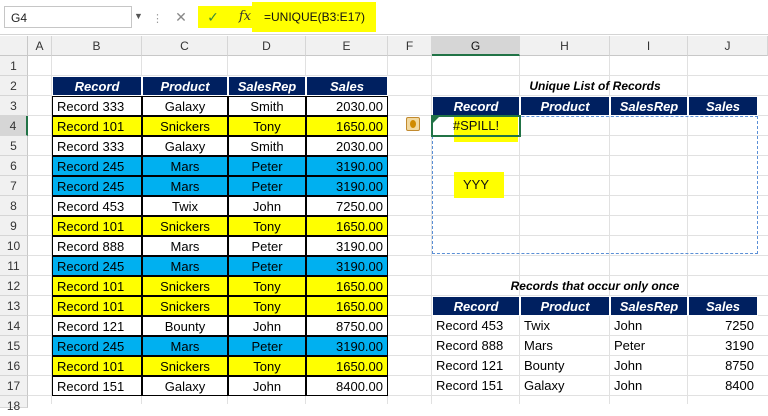 The height and width of the screenshot is (416, 768). What do you see at coordinates (723, 386) in the screenshot?
I see `once-cell-sales: 8400` at bounding box center [723, 386].